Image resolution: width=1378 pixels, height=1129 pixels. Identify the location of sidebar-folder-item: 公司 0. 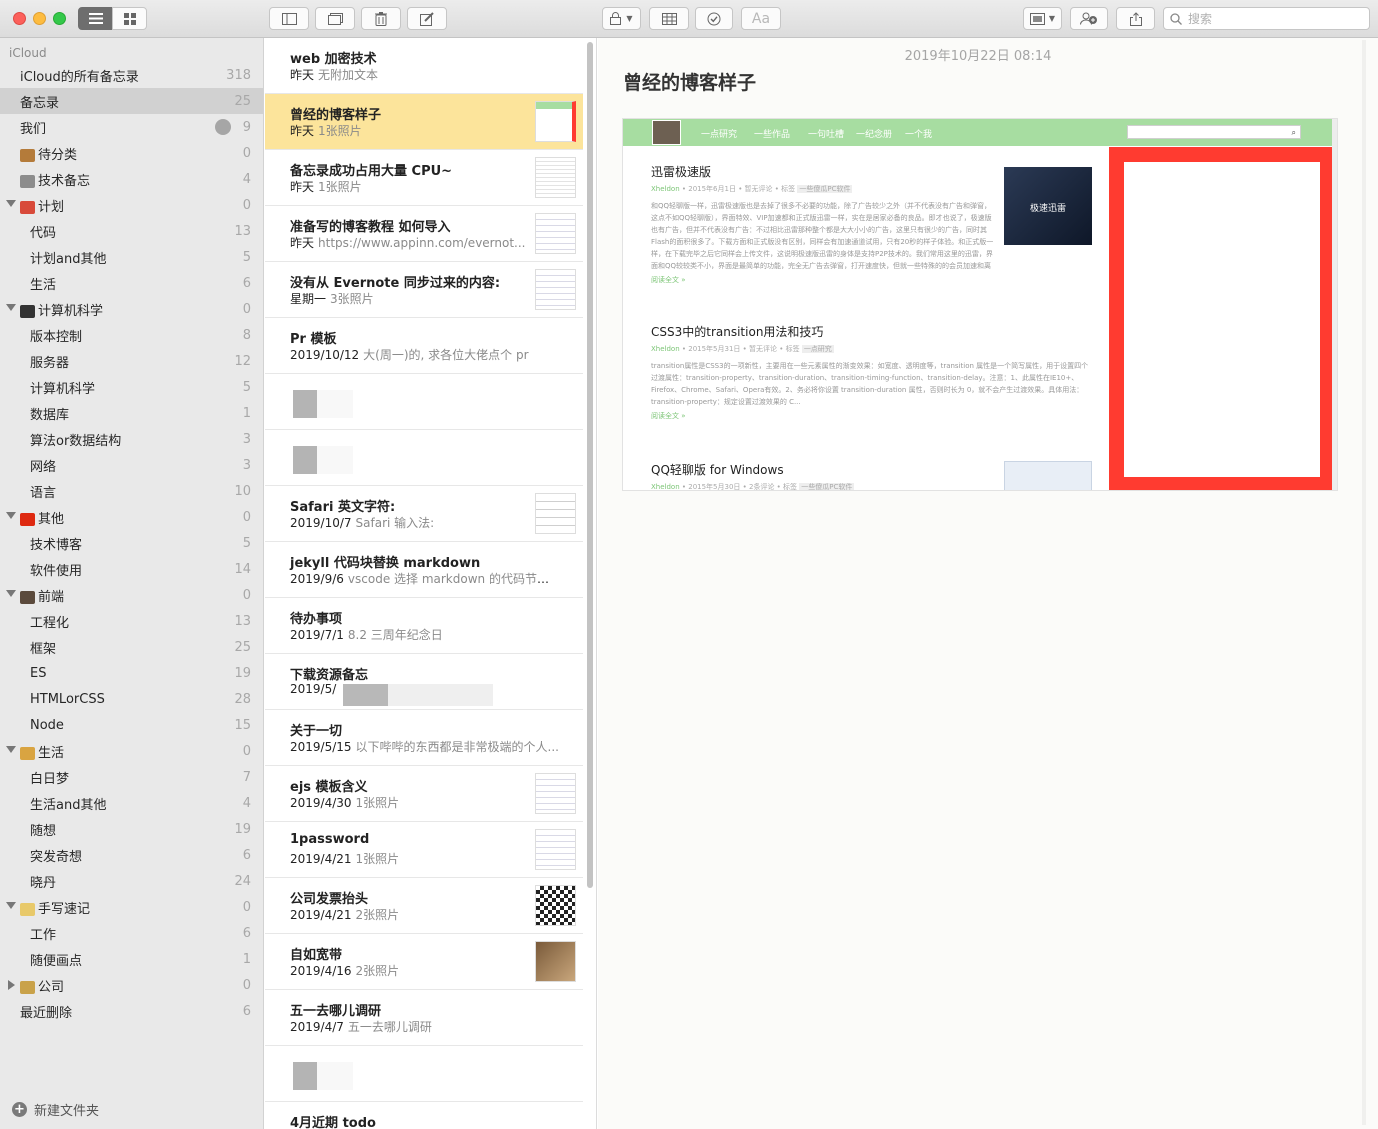
(131, 985).